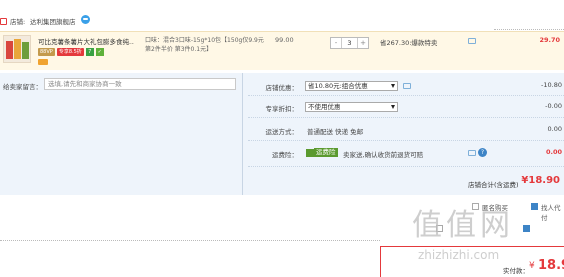 The width and height of the screenshot is (564, 277). What do you see at coordinates (282, 88) in the screenshot?
I see `shop-discount-label: 店铺优惠：` at bounding box center [282, 88].